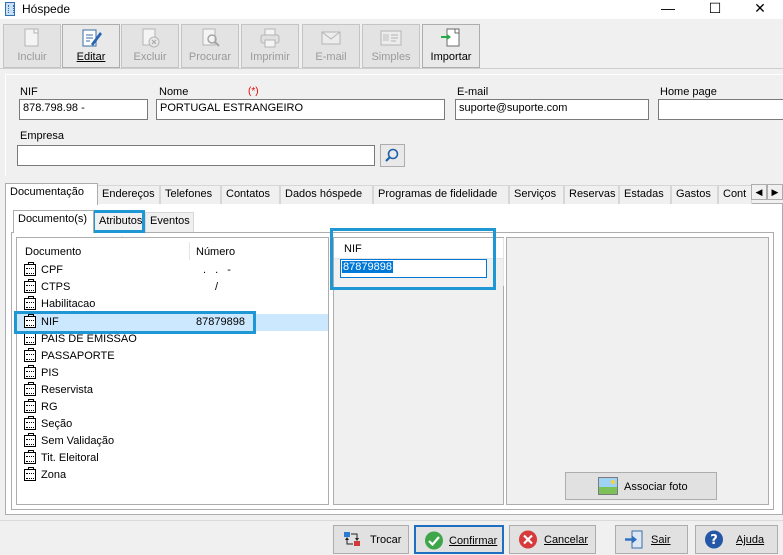  What do you see at coordinates (172, 287) in the screenshot?
I see `document-row-ctps: CTPS /` at bounding box center [172, 287].